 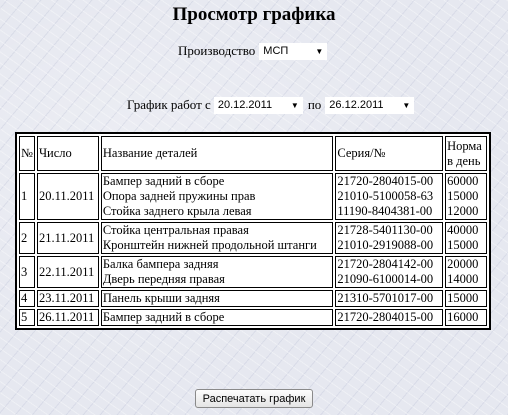 I want to click on part-name: Дверь передняя правая, so click(x=163, y=279).